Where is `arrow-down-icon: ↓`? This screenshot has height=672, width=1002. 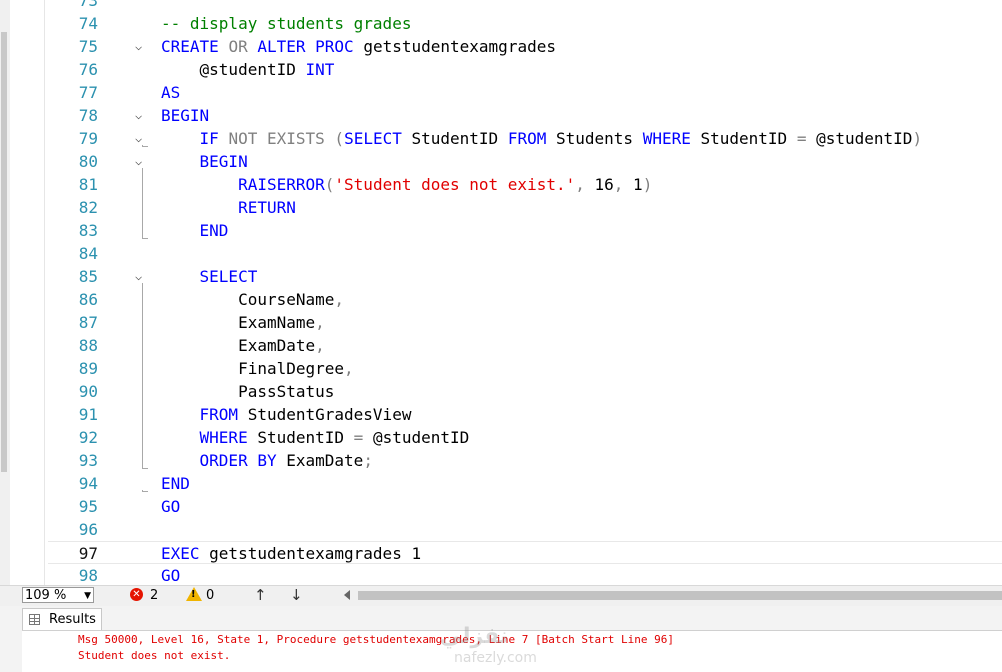 arrow-down-icon: ↓ is located at coordinates (296, 595).